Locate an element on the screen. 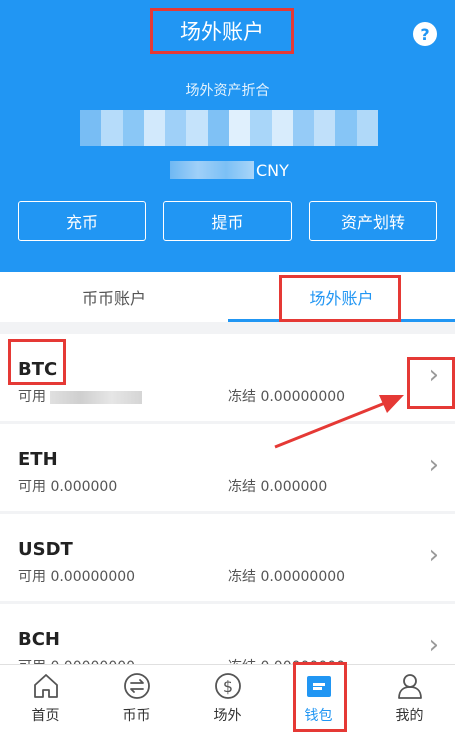  nav-otc: $ 场外 is located at coordinates (227, 698).